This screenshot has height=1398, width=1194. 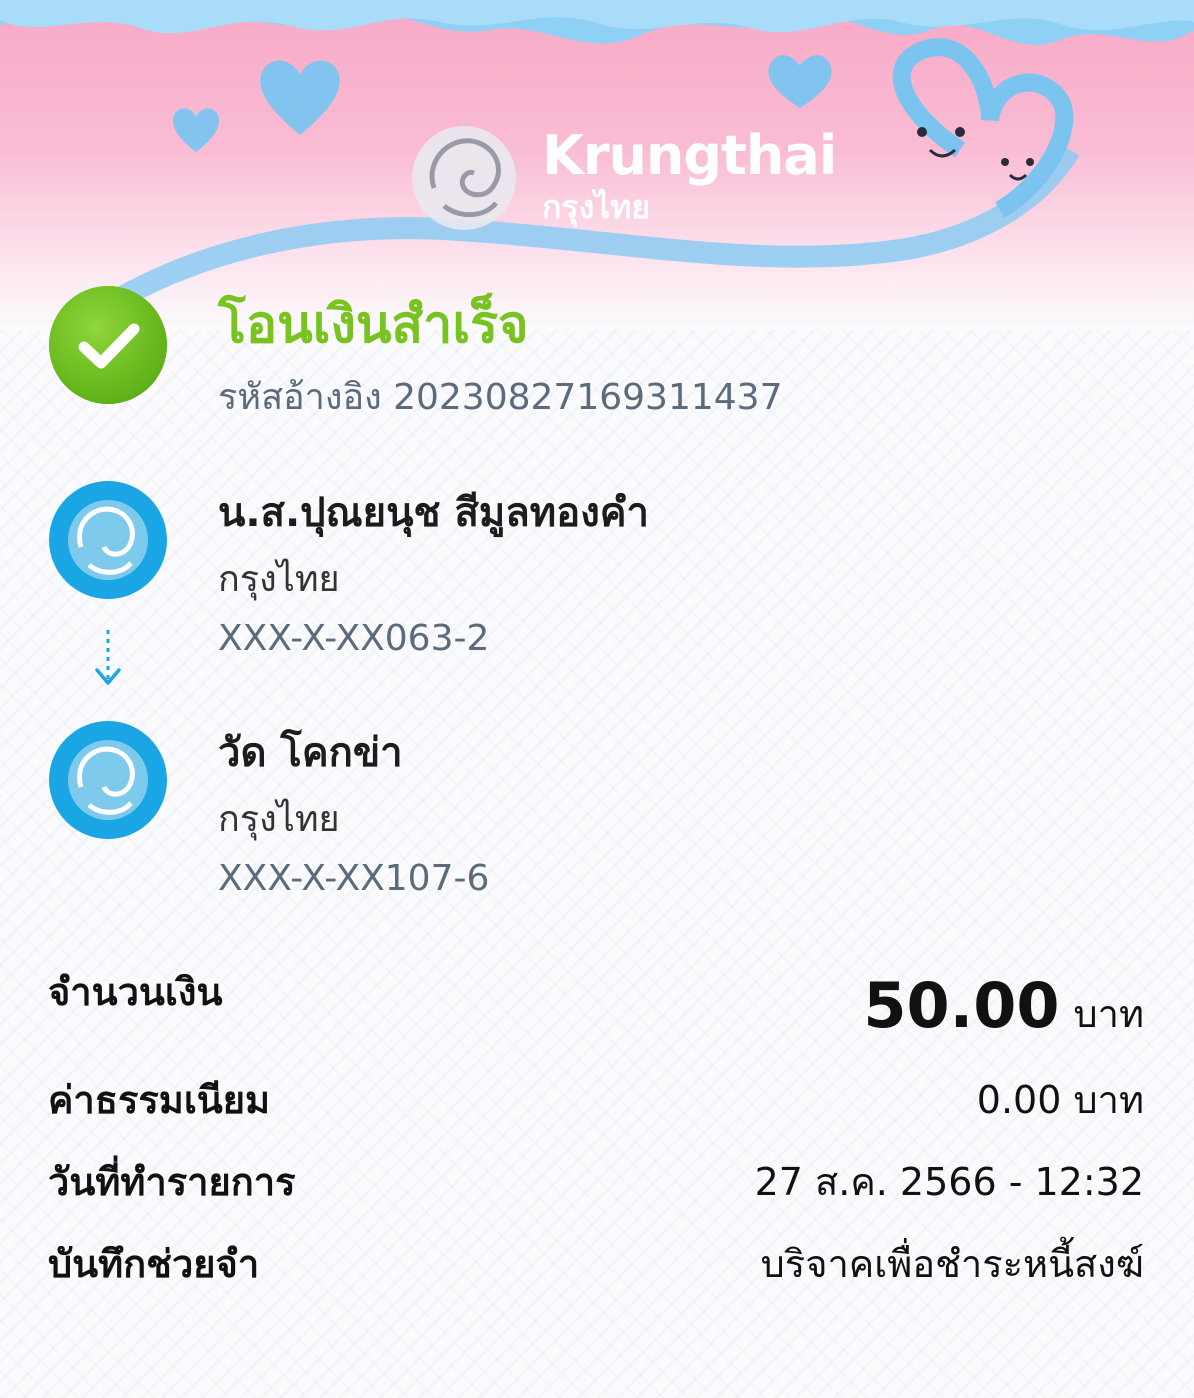 What do you see at coordinates (689, 155) in the screenshot?
I see `brand-name-en: Krungthai` at bounding box center [689, 155].